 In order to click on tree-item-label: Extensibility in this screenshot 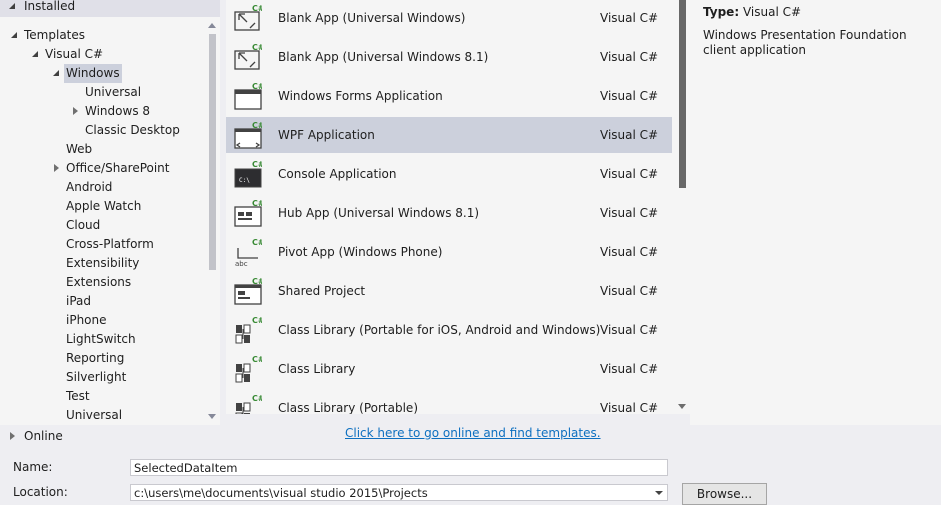, I will do `click(103, 263)`.